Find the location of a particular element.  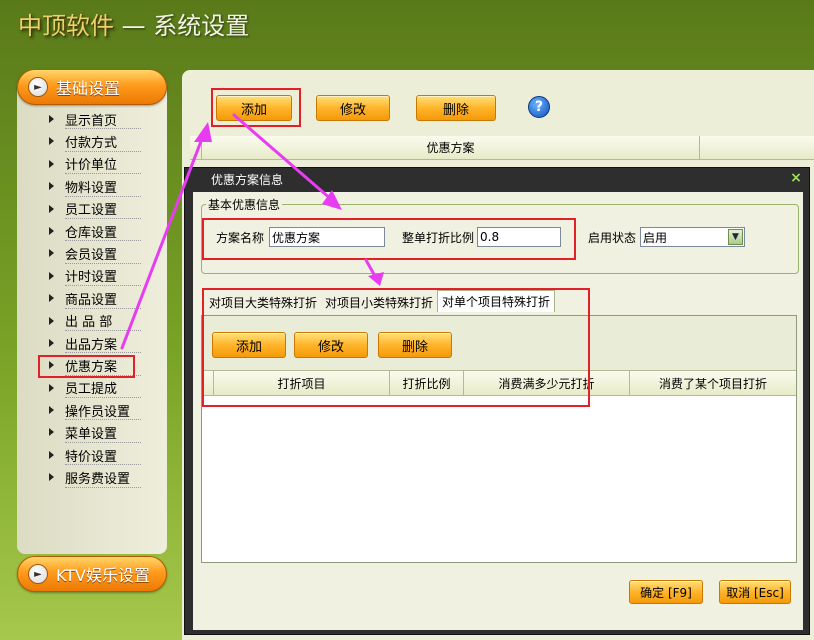

add-button: 添加 is located at coordinates (254, 108).